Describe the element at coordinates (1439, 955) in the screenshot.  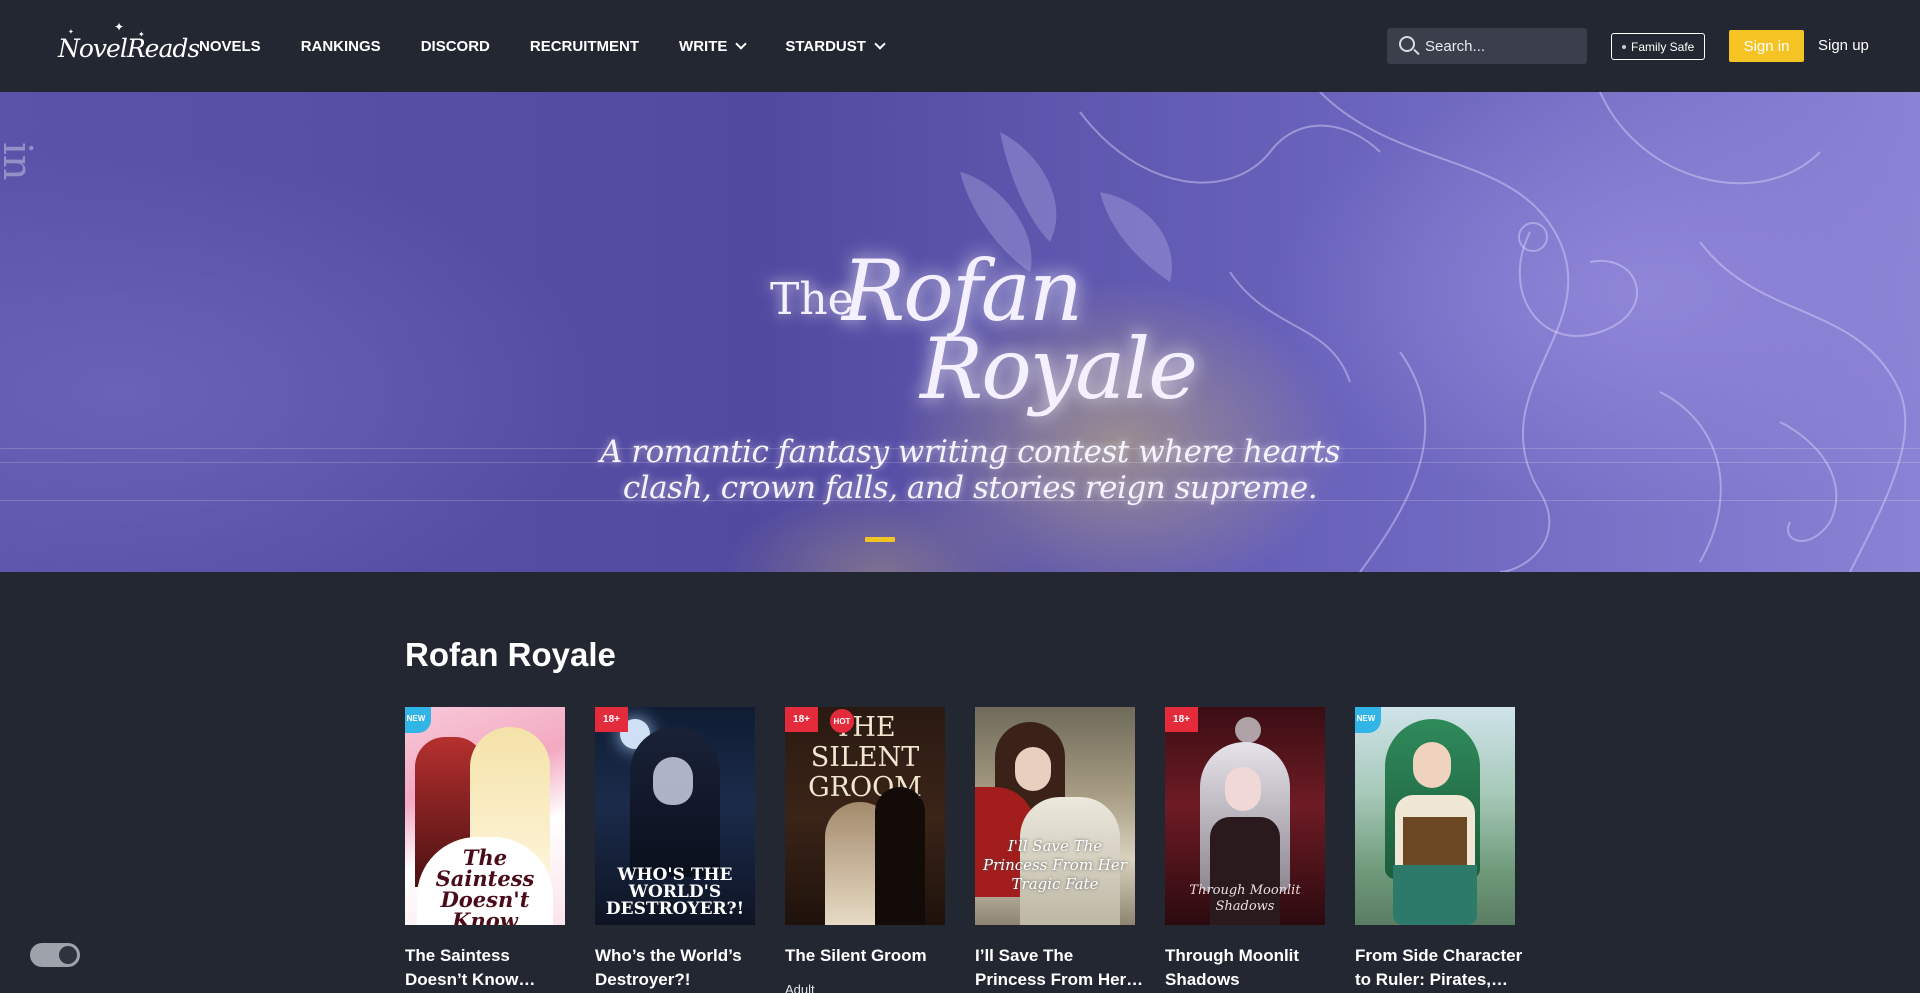
I see `book-title-line: From Side Character` at that location.